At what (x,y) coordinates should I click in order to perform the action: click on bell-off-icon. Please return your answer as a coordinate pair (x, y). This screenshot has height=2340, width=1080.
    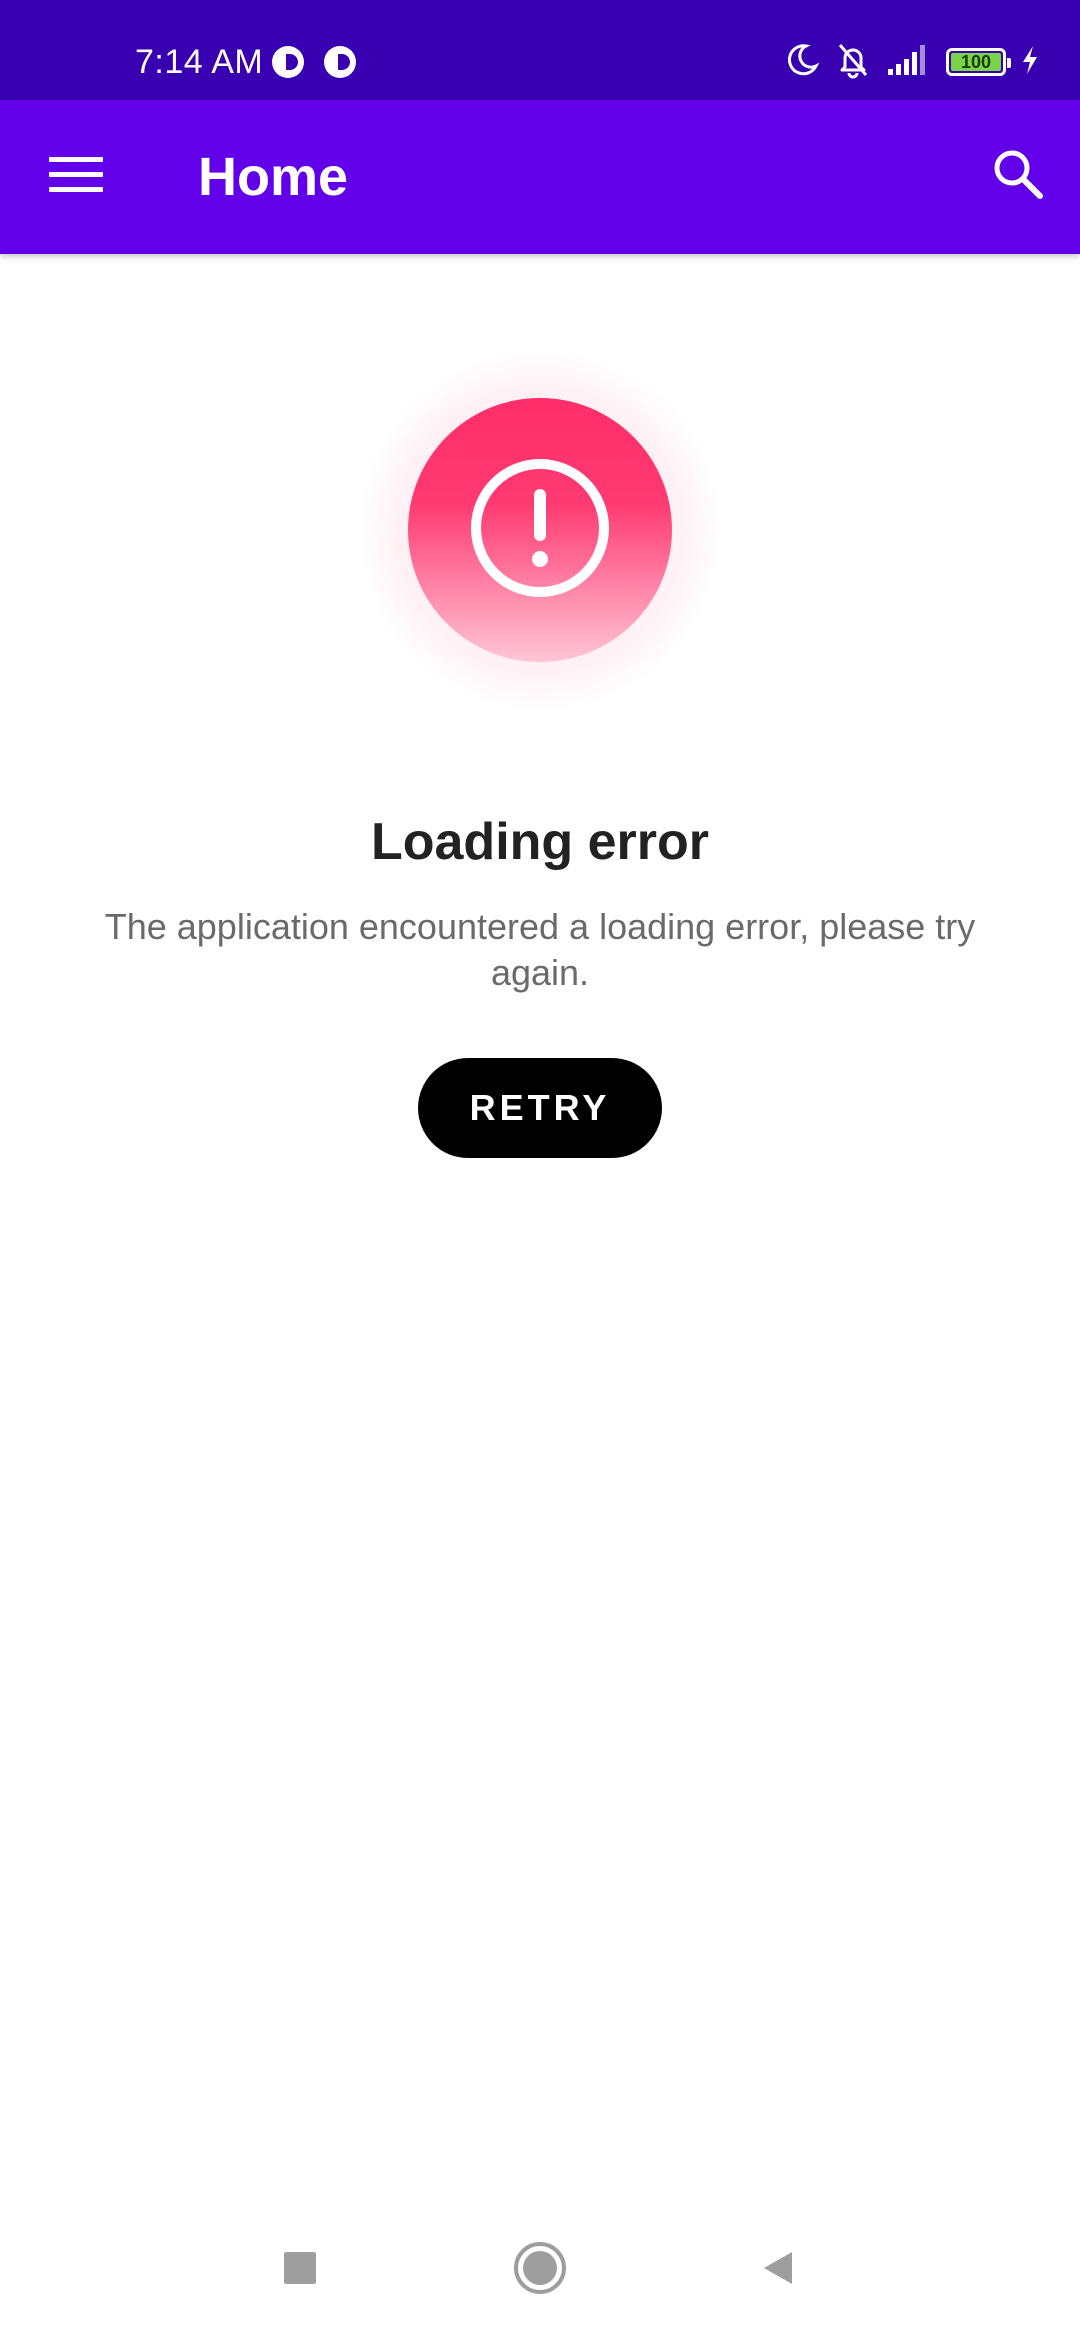
    Looking at the image, I should click on (853, 62).